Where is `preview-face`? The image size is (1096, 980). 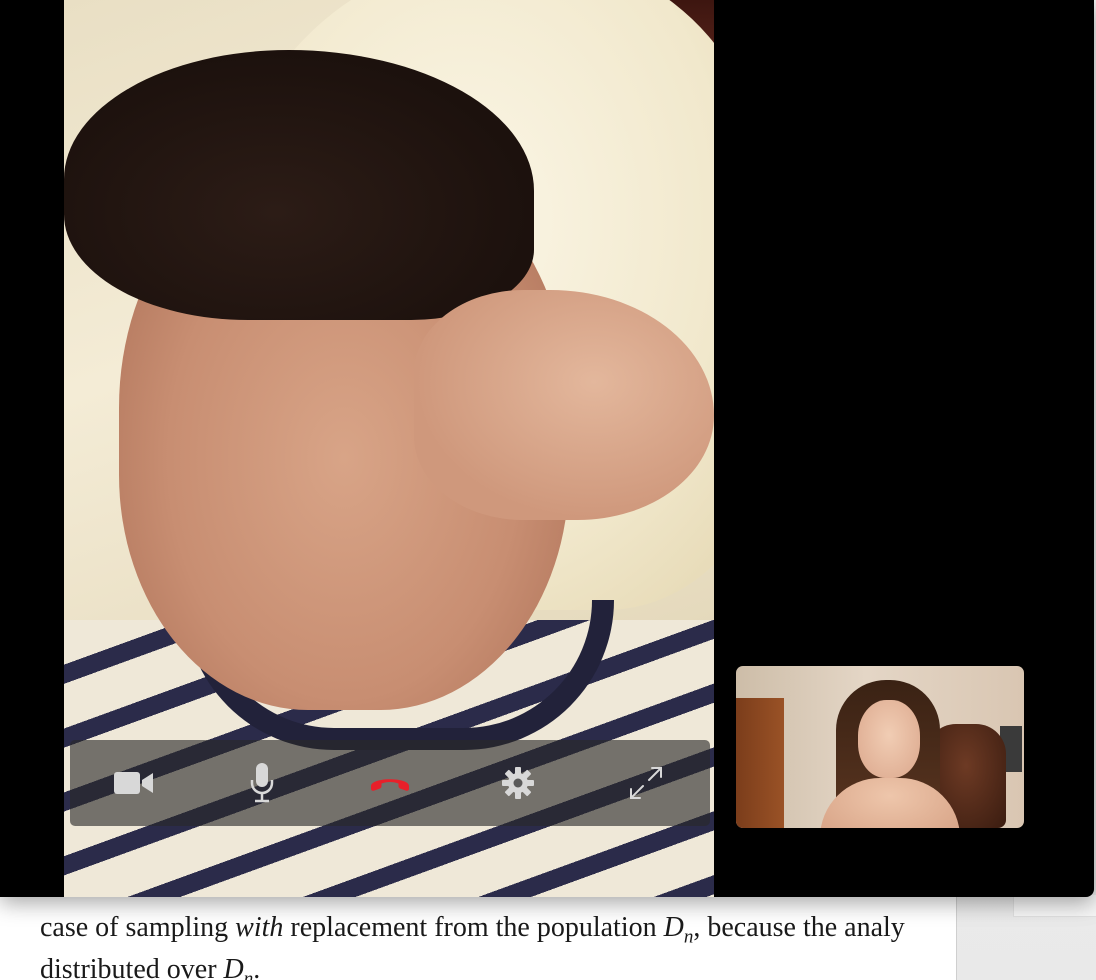
preview-face is located at coordinates (889, 739).